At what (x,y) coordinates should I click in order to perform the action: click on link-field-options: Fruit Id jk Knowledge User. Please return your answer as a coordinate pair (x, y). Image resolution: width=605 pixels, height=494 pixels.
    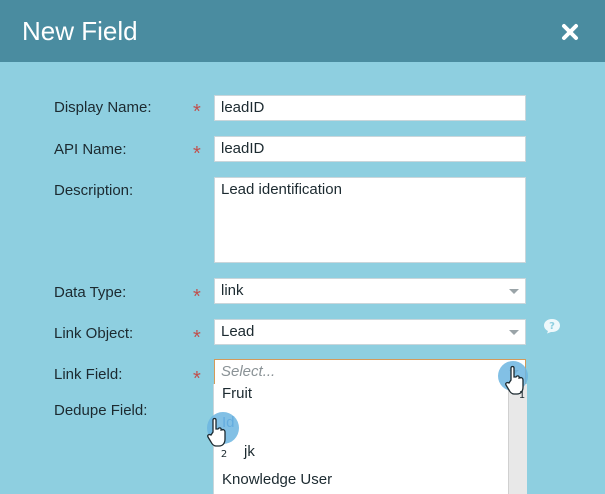
    Looking at the image, I should click on (361, 439).